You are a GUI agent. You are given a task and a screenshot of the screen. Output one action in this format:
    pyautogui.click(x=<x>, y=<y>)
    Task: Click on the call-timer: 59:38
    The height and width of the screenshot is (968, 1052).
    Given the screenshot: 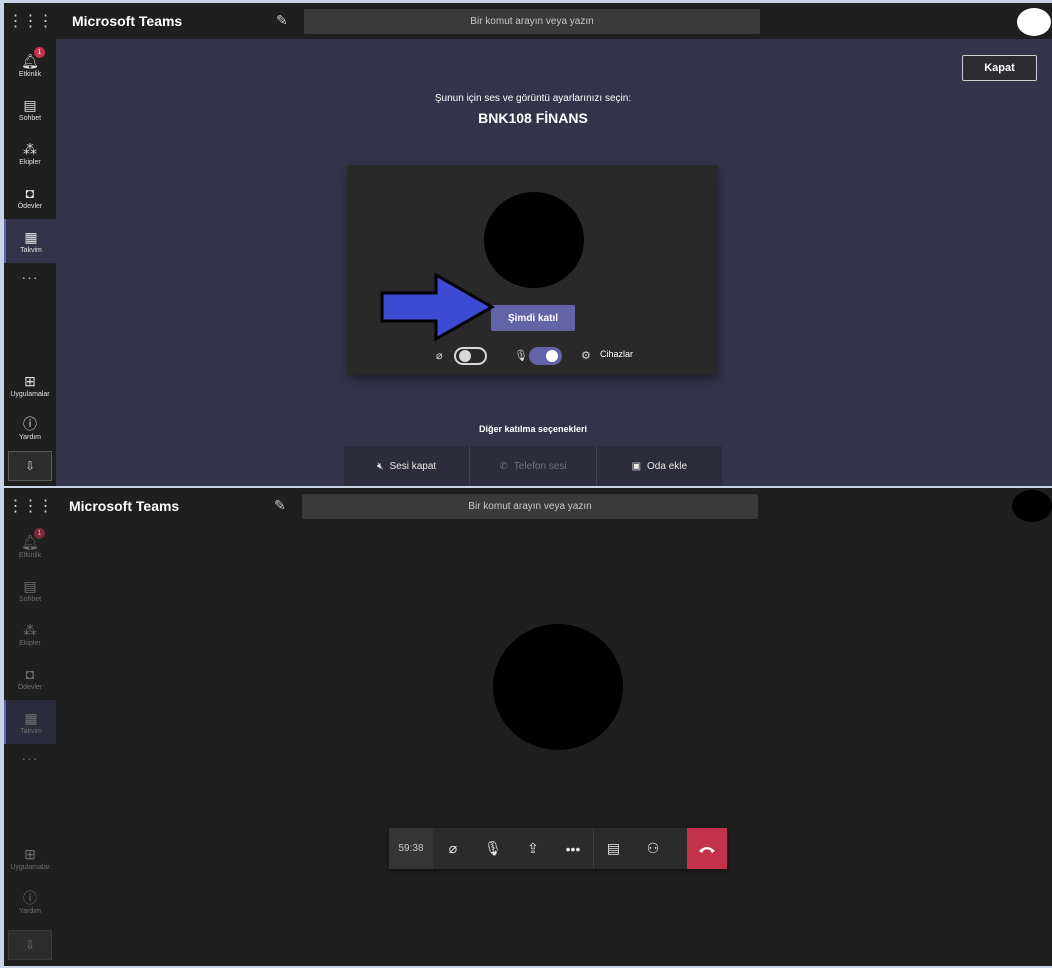 What is the action you would take?
    pyautogui.click(x=411, y=848)
    